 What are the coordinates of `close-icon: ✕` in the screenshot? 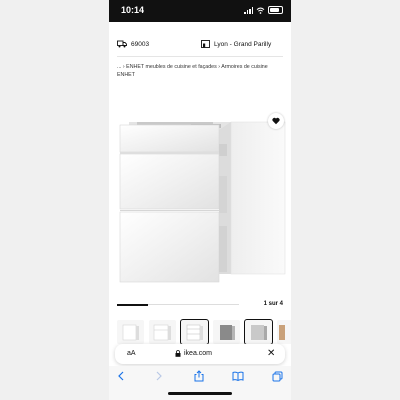 It's located at (271, 354).